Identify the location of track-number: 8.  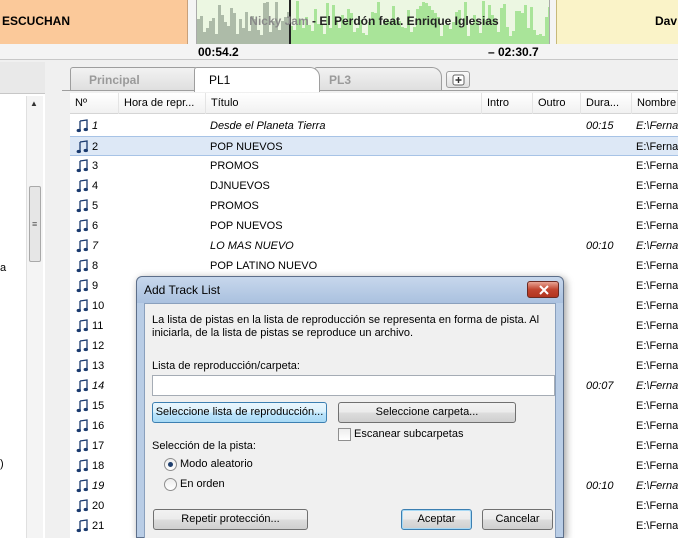
(95, 266).